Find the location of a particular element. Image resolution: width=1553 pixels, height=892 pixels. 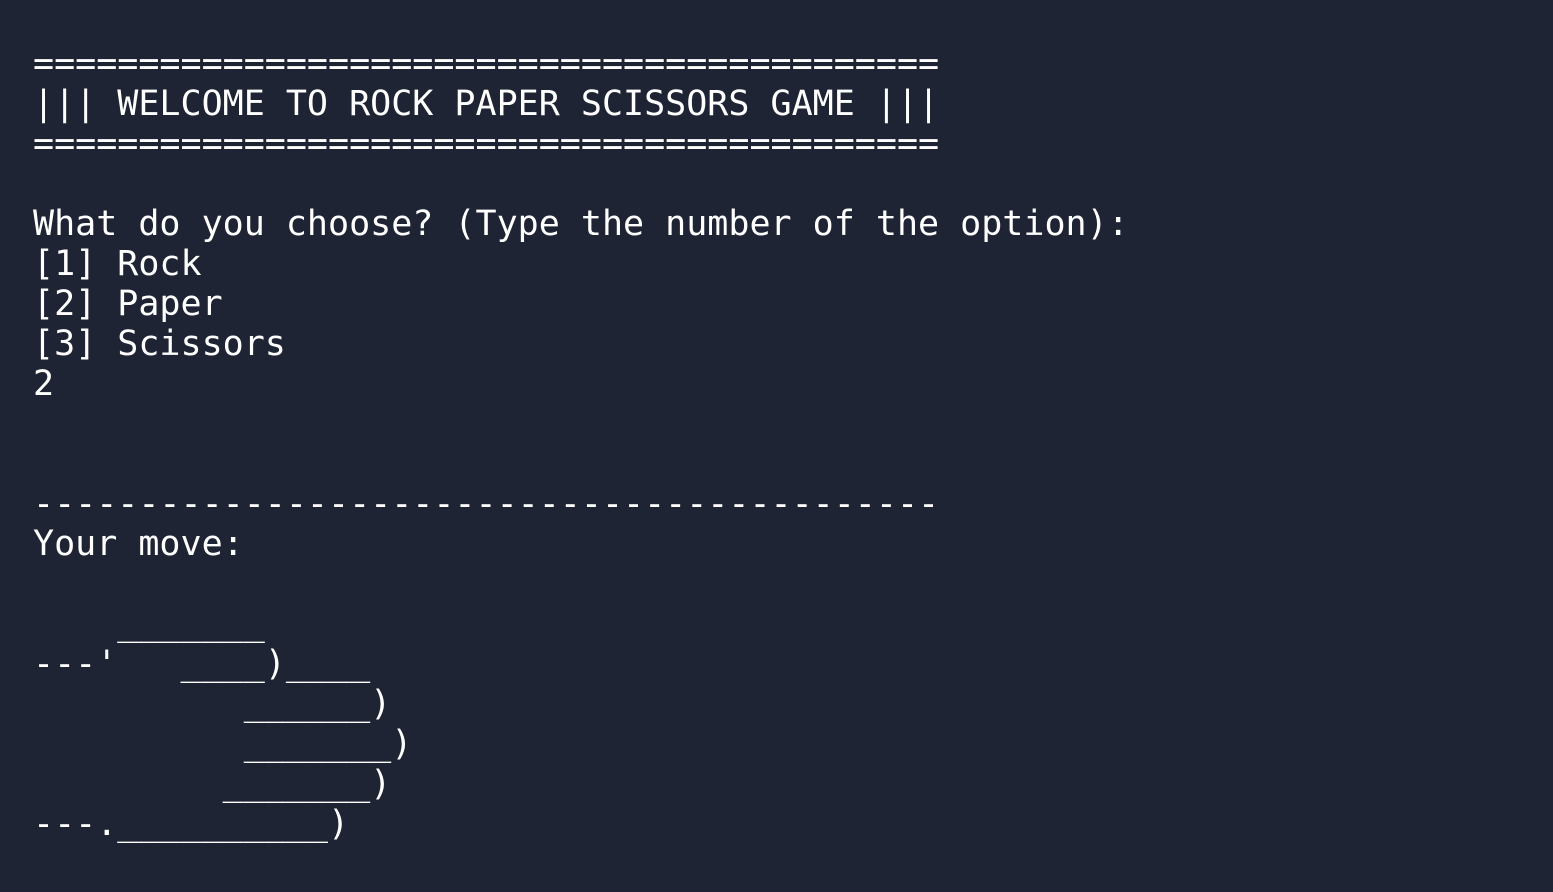

option-rock: [1] Rock is located at coordinates (117, 264).